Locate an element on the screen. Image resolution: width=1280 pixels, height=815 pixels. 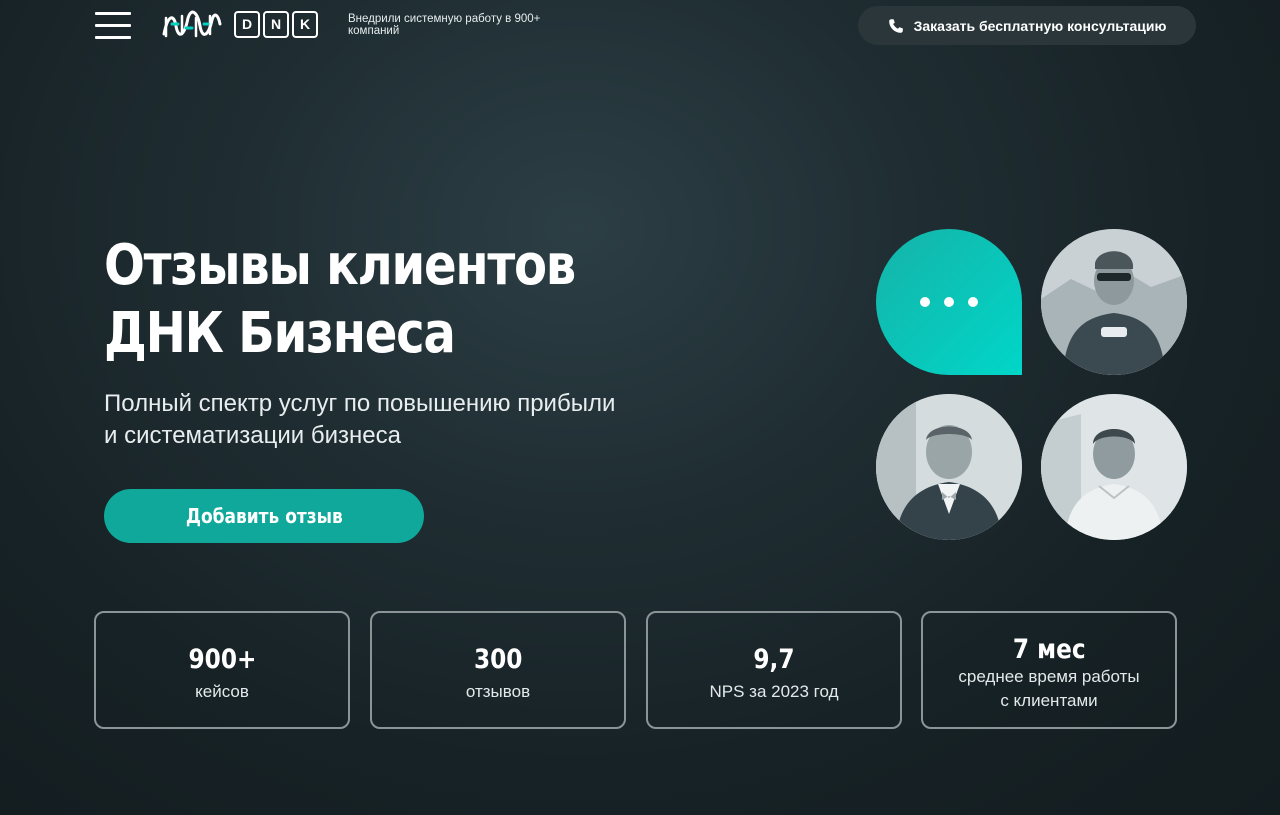
dna-logo-icon is located at coordinates (192, 25).